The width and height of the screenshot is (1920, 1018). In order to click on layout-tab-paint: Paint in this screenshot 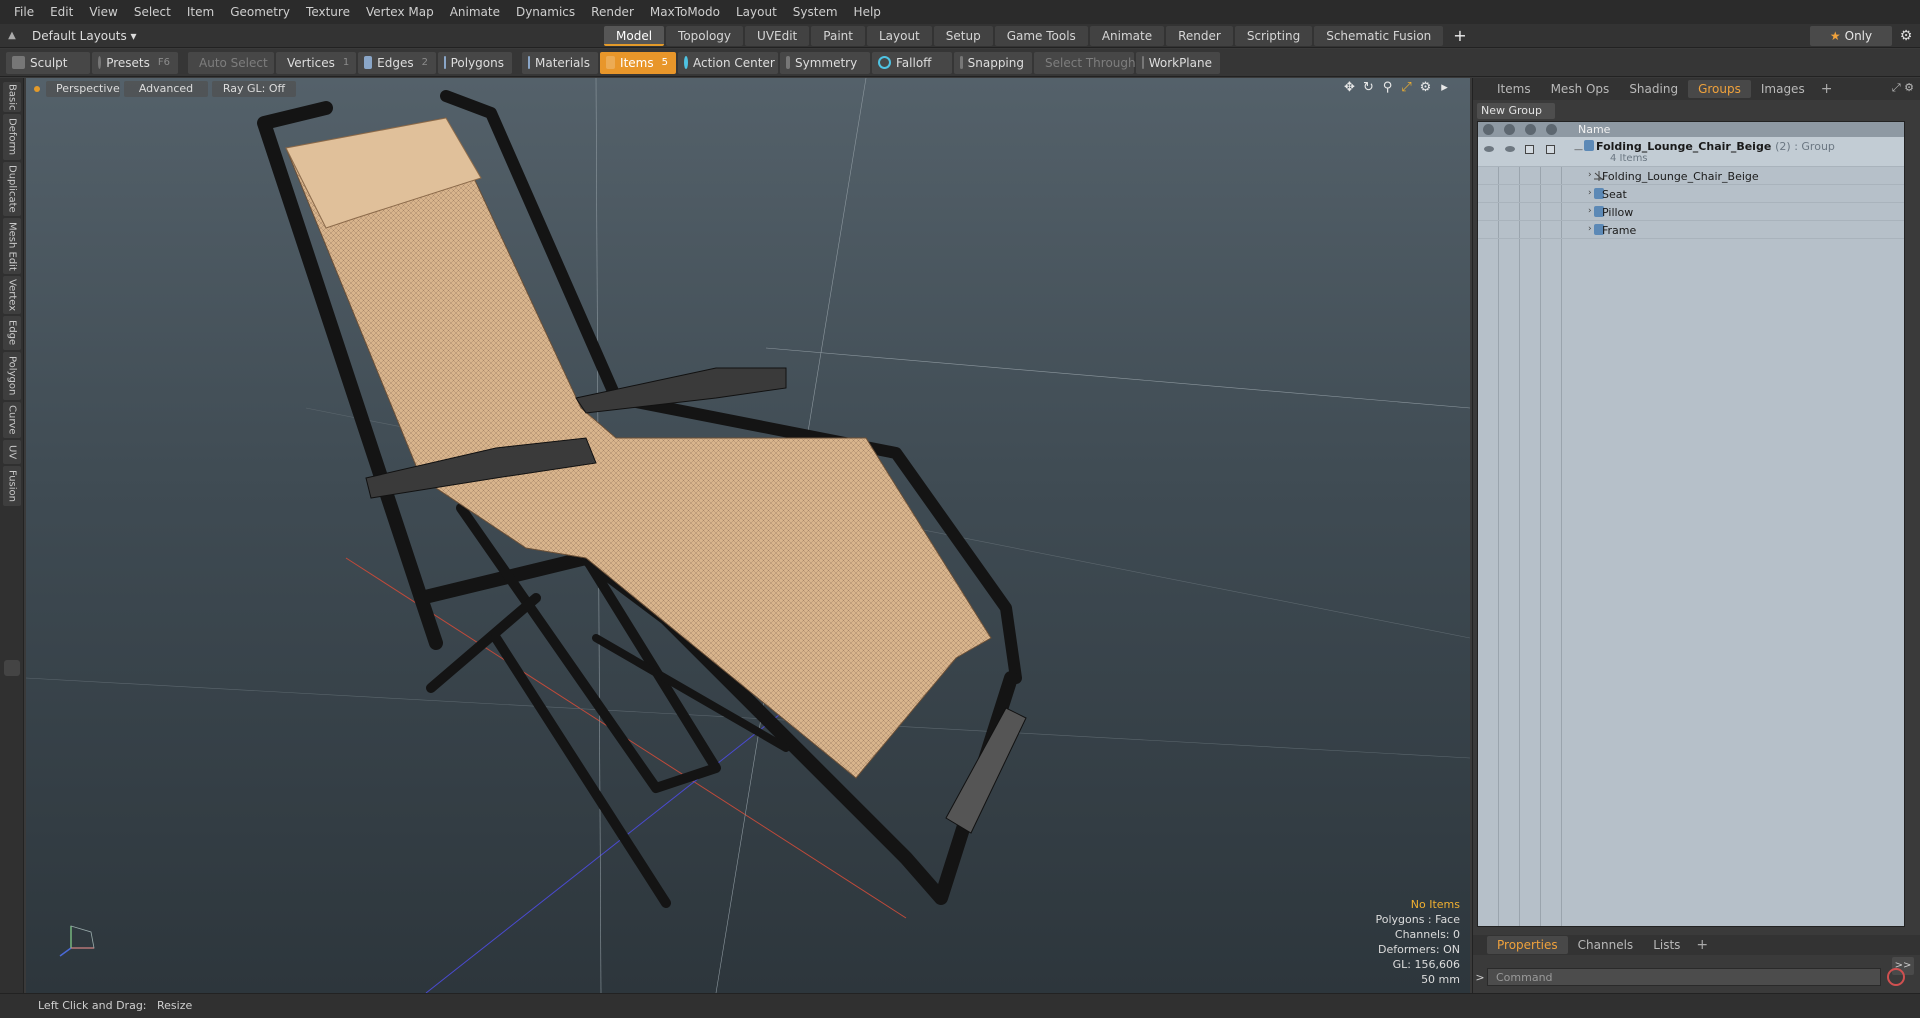, I will do `click(838, 36)`.